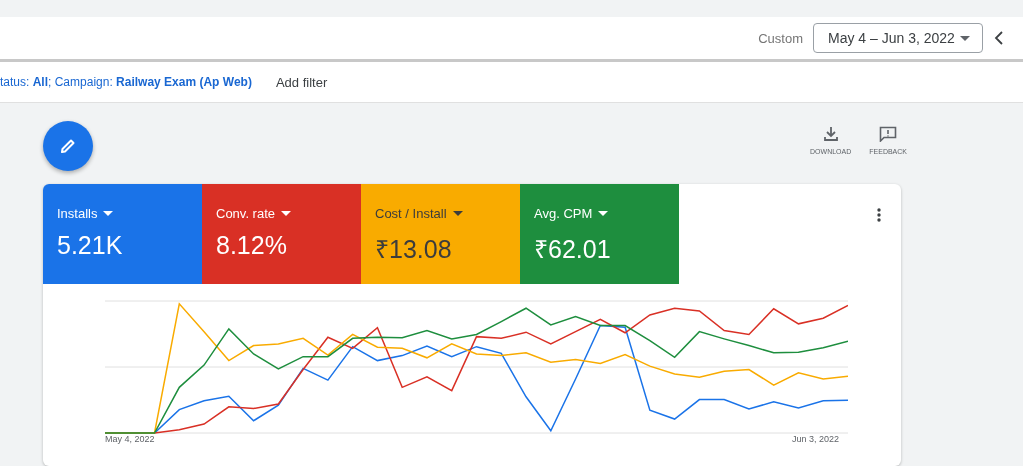 The height and width of the screenshot is (466, 1023). I want to click on metric-tile: Cost / Install ₹13.08, so click(440, 234).